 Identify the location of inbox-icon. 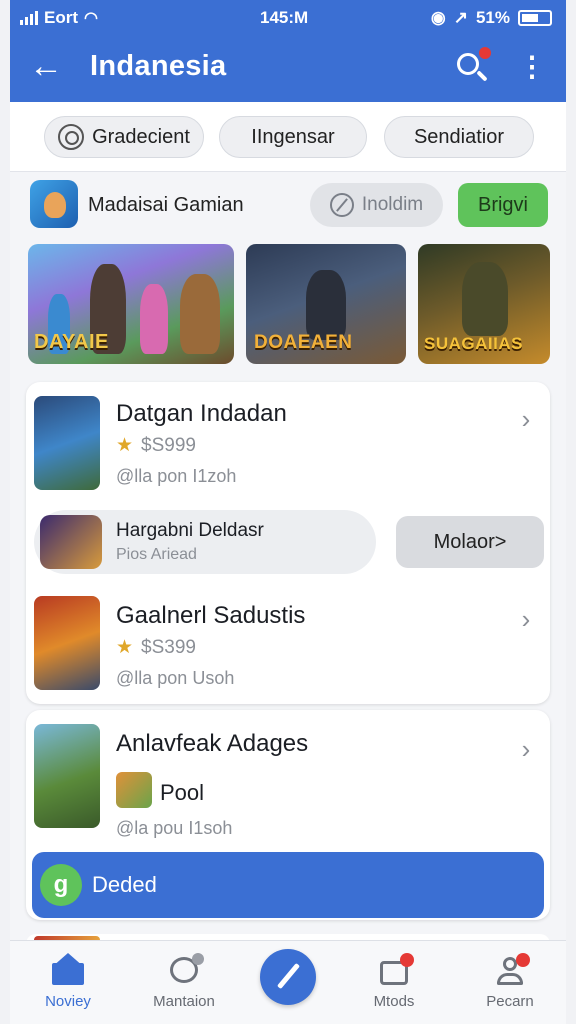
(396, 970).